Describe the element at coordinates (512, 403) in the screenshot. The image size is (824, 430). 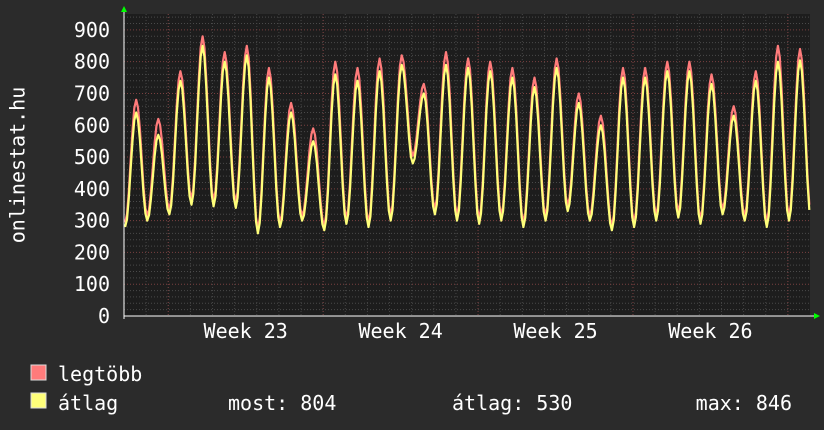
I see `stat-atlag: átlag: 530` at that location.